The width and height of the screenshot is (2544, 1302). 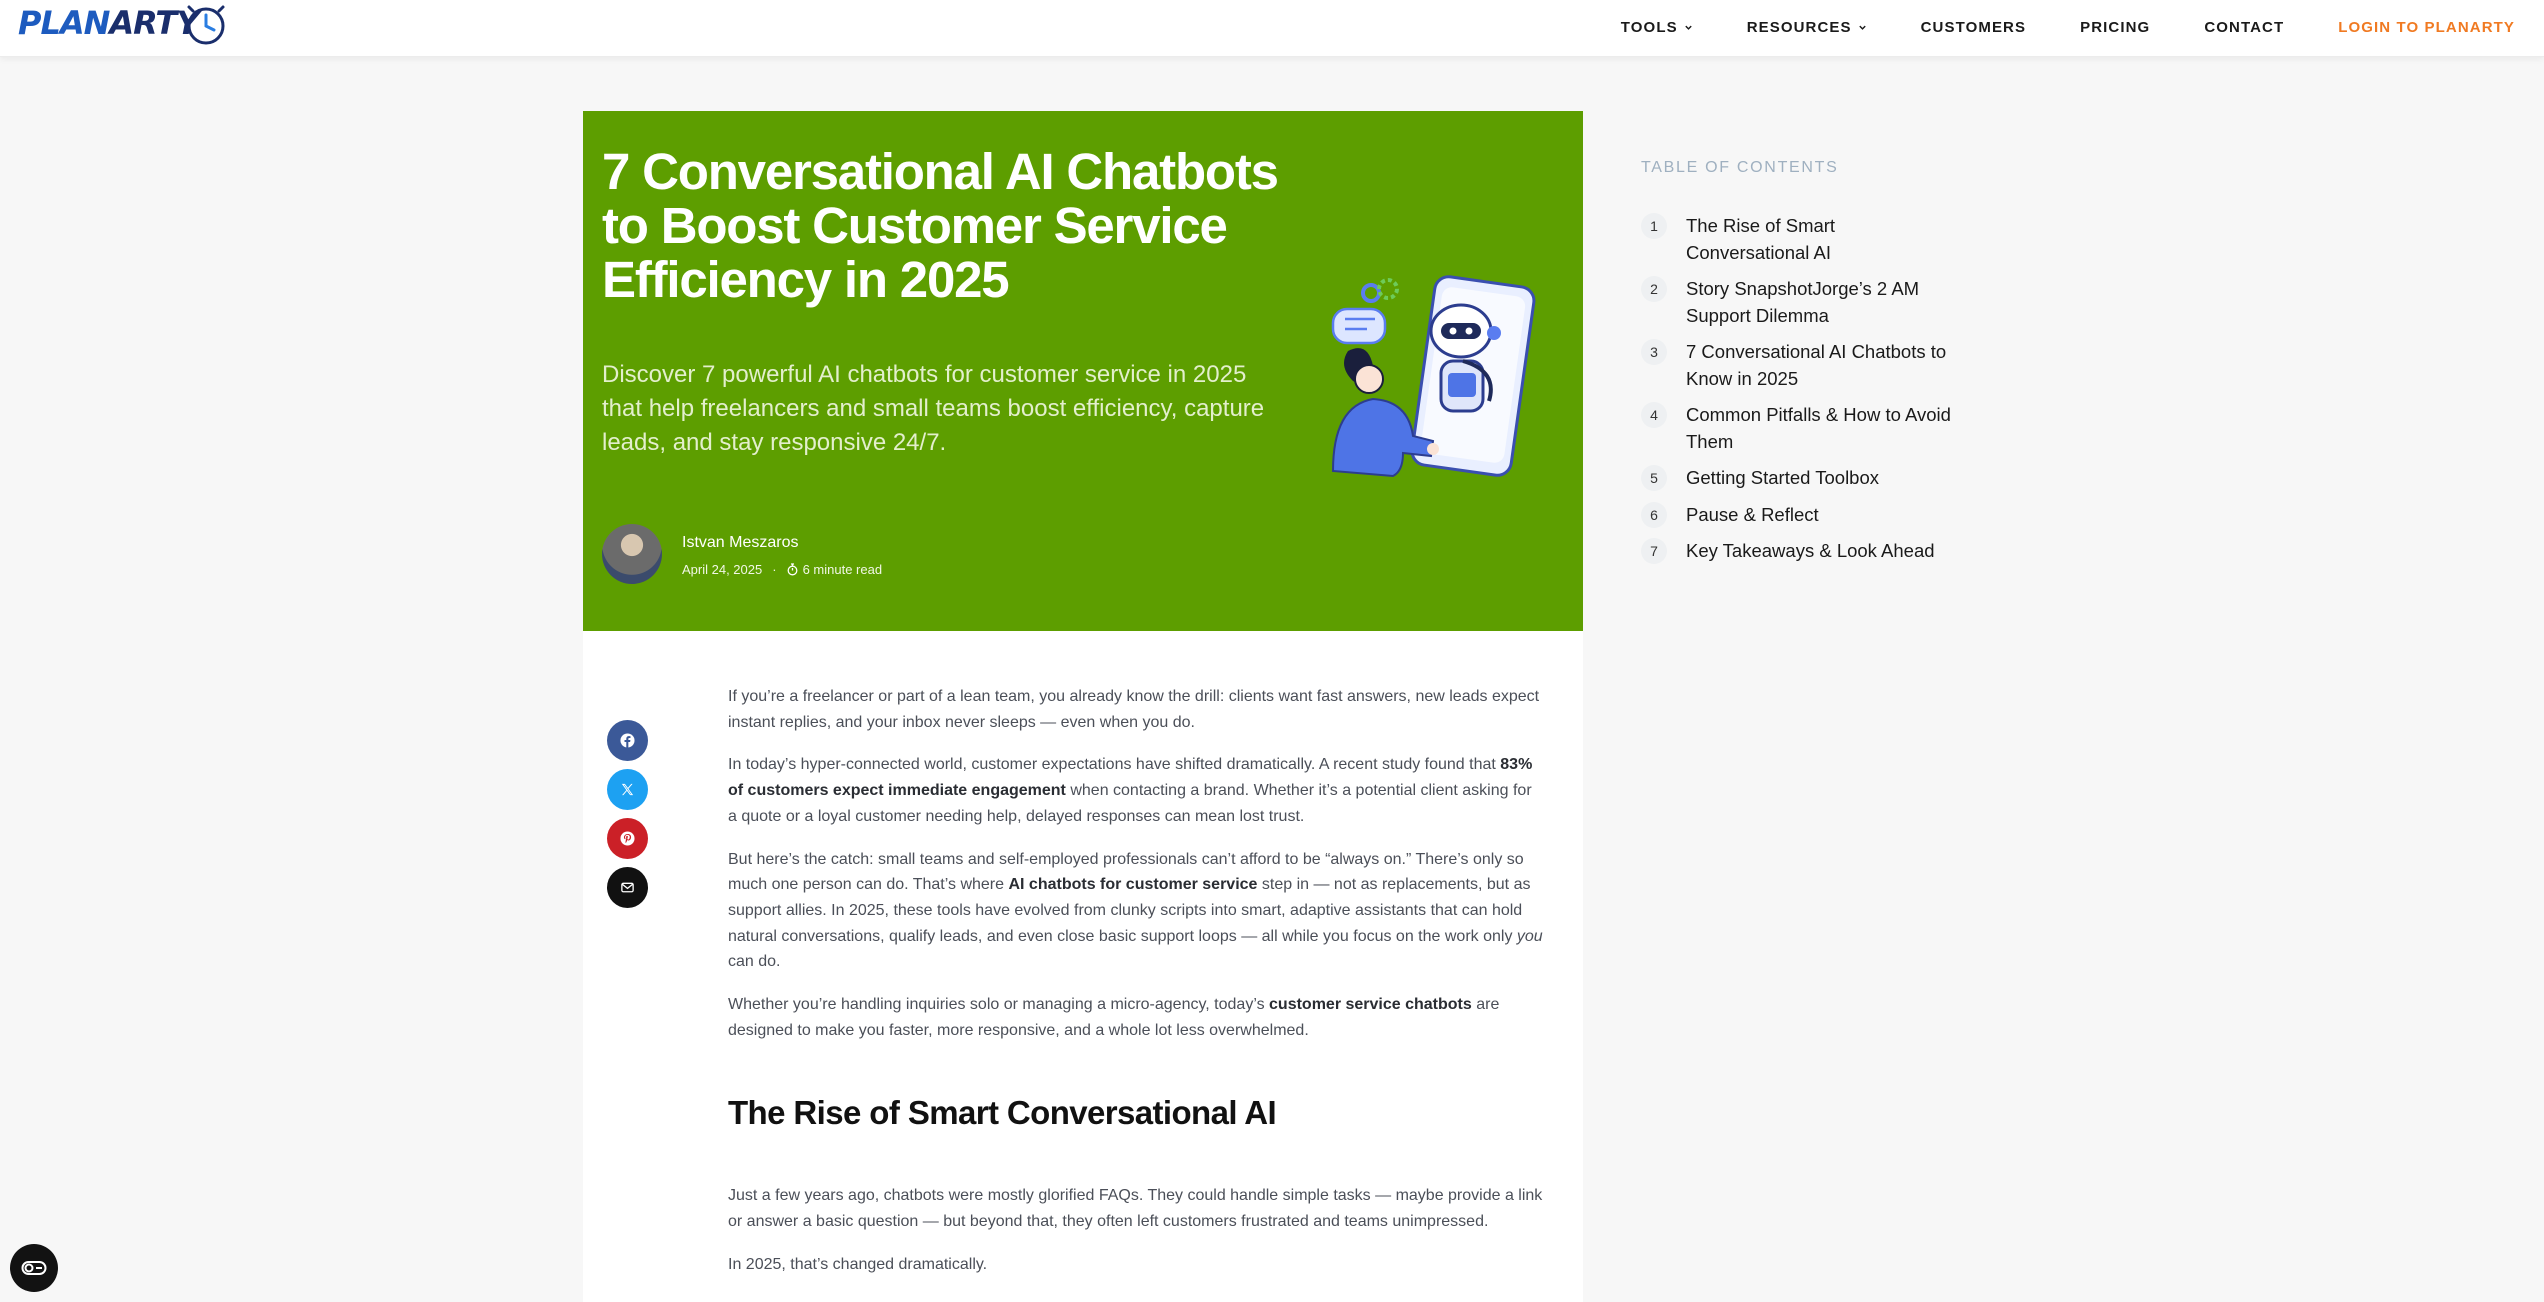 What do you see at coordinates (632, 554) in the screenshot?
I see `author-avatar` at bounding box center [632, 554].